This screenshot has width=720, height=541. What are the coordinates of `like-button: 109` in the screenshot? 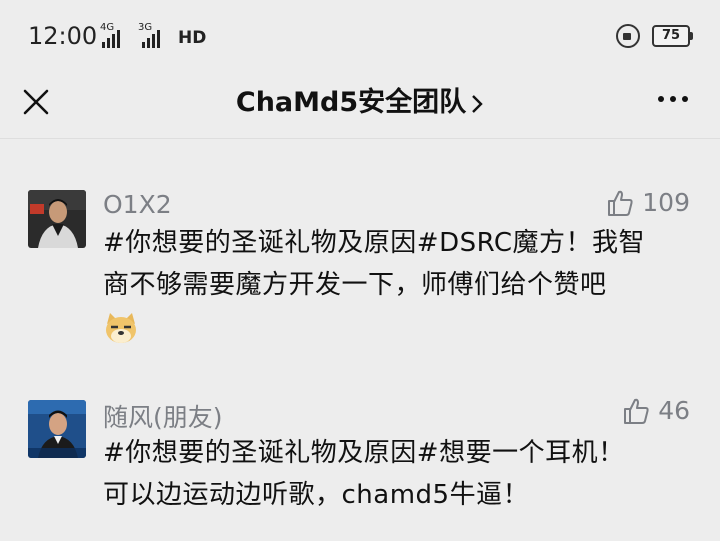 It's located at (648, 202).